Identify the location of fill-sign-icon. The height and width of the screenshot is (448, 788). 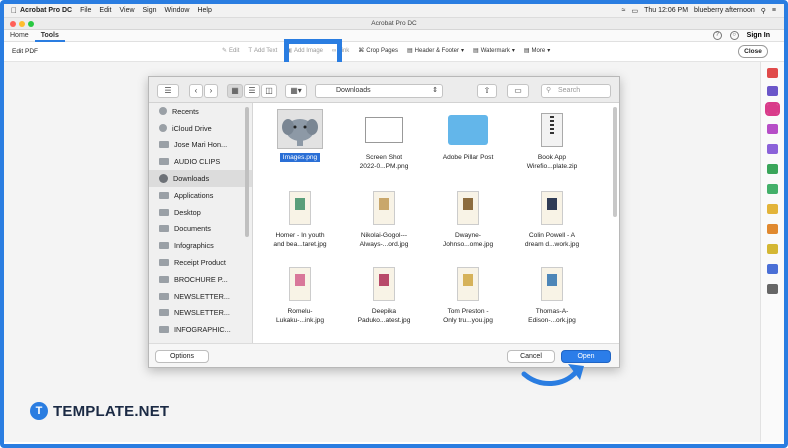
(772, 149).